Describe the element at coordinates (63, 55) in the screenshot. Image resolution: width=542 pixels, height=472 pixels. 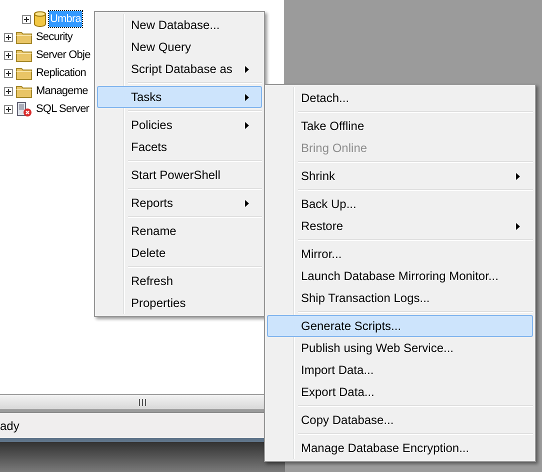
I see `tree-item: Server Obje` at that location.